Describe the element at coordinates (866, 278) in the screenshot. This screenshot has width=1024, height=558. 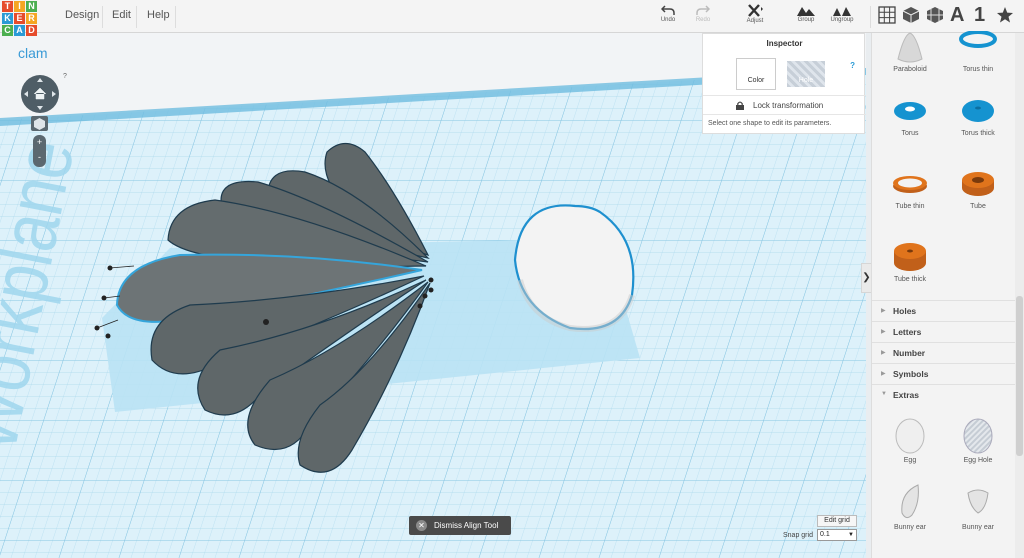
I see `panel-collapse-button: ❯` at that location.